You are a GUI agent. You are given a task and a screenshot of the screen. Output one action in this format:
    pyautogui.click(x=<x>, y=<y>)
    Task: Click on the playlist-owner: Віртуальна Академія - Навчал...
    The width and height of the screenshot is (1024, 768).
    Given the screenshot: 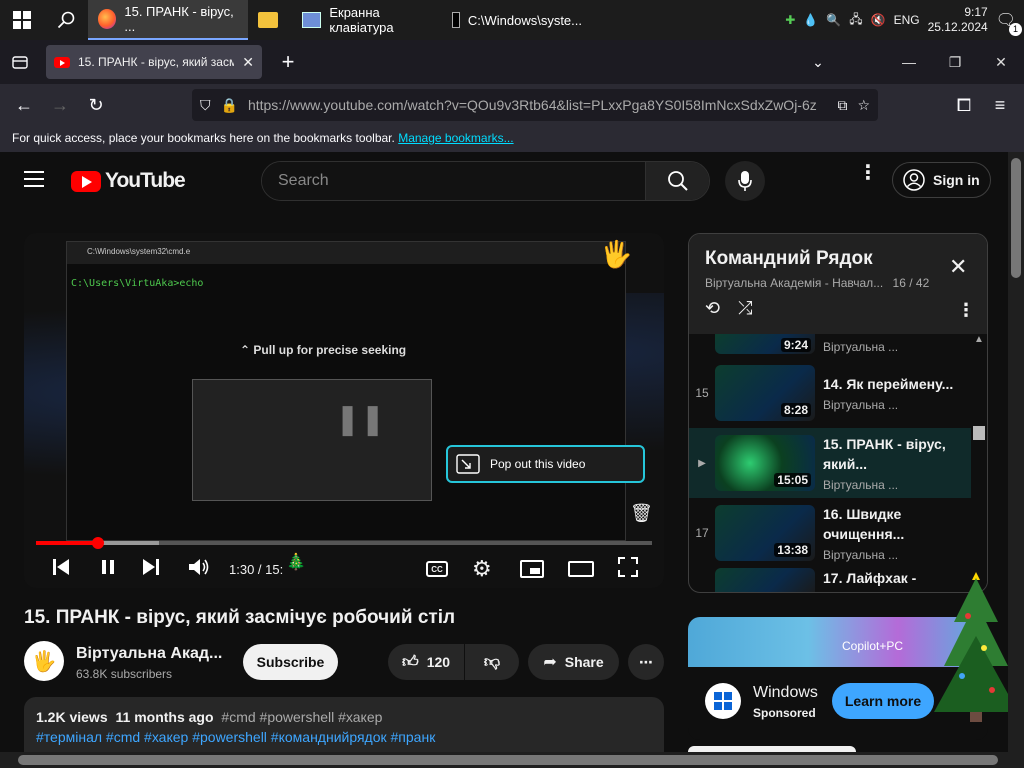 What is the action you would take?
    pyautogui.click(x=794, y=283)
    